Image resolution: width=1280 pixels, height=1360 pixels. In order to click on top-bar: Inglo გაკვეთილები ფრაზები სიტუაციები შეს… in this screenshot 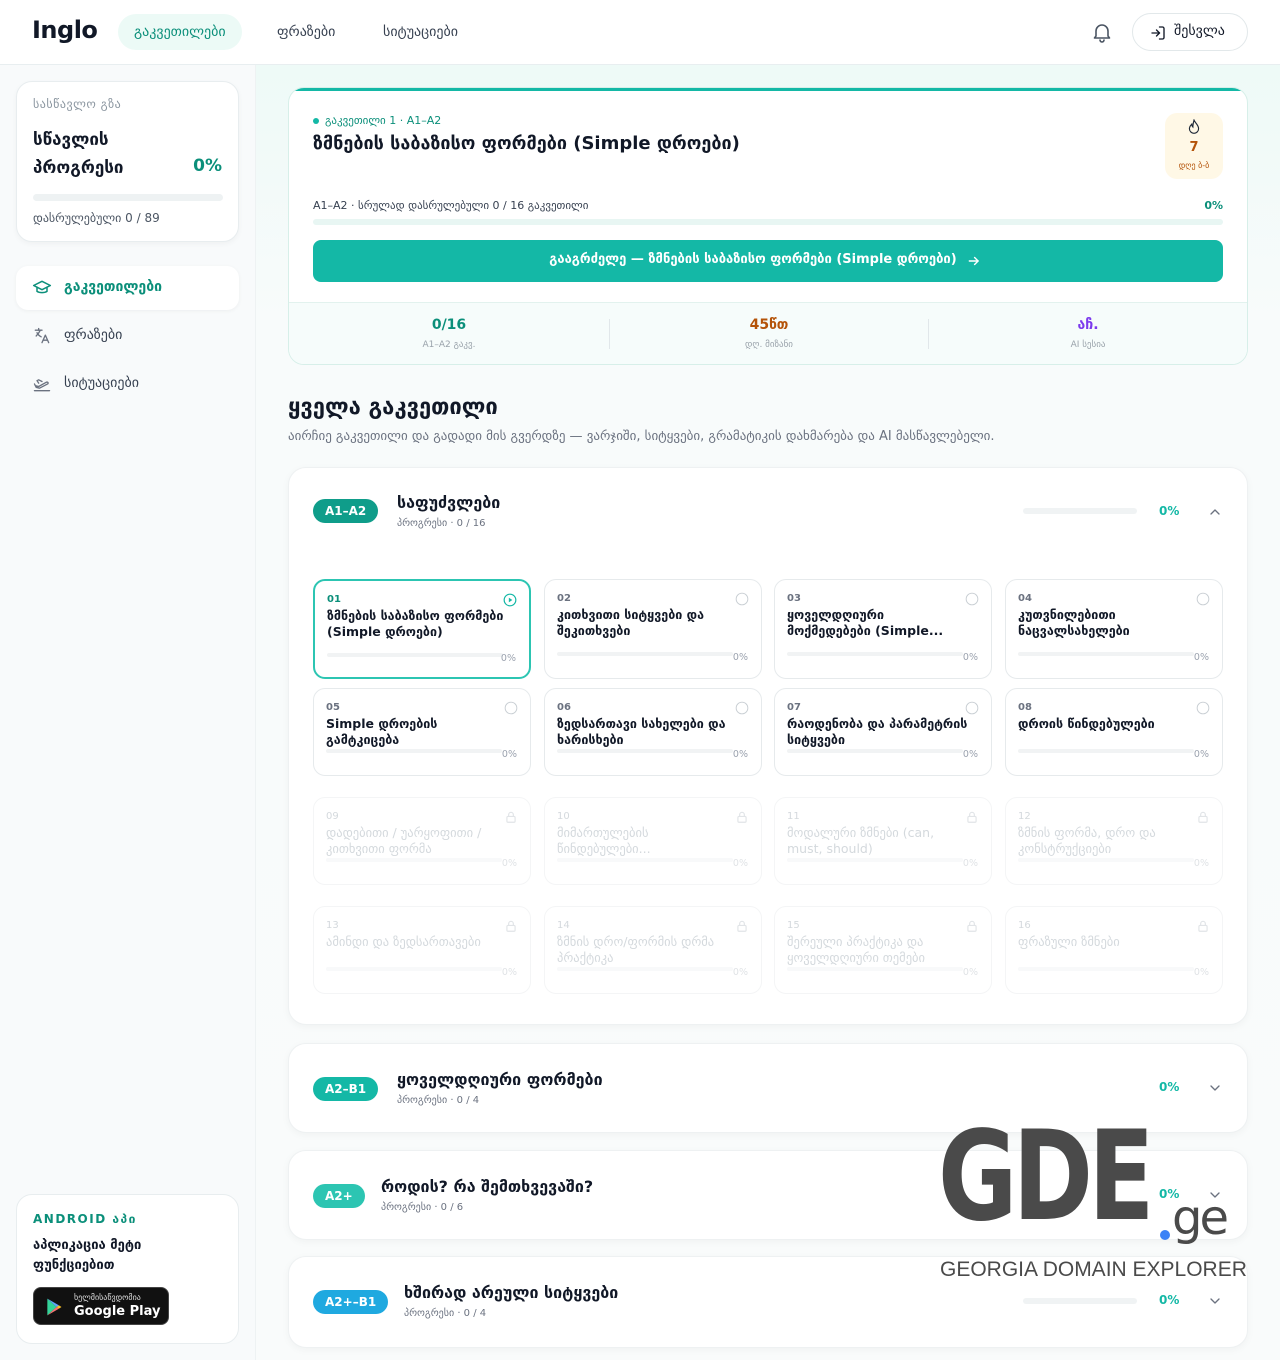, I will do `click(640, 32)`.